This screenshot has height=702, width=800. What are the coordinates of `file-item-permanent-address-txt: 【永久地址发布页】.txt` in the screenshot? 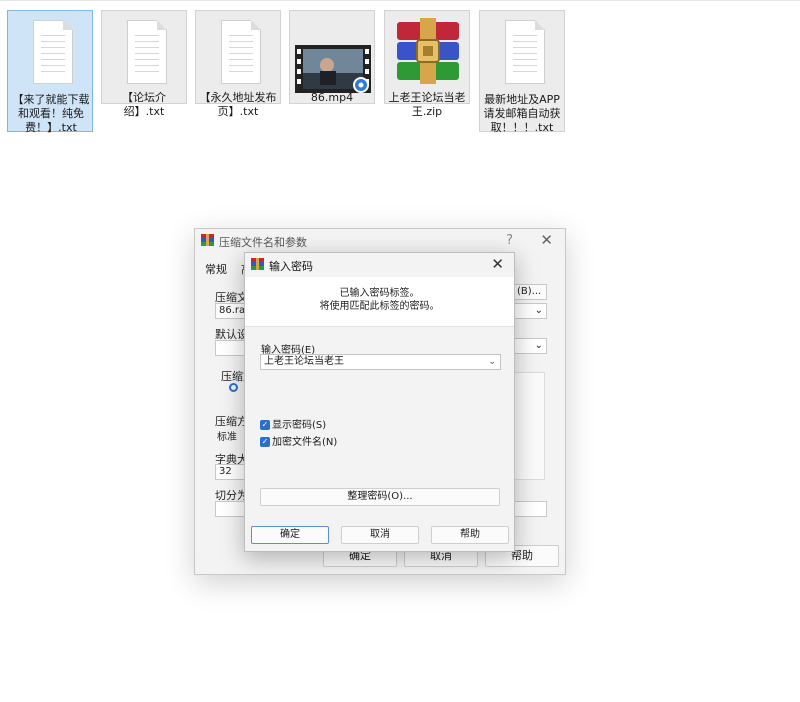 It's located at (238, 64).